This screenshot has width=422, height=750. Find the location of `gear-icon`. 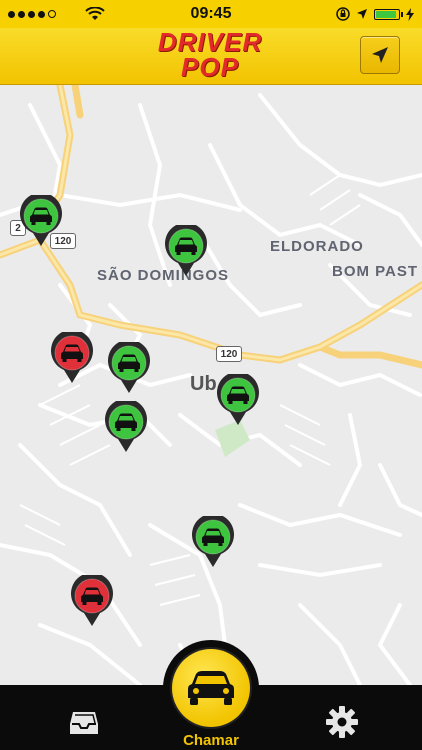

gear-icon is located at coordinates (342, 722).